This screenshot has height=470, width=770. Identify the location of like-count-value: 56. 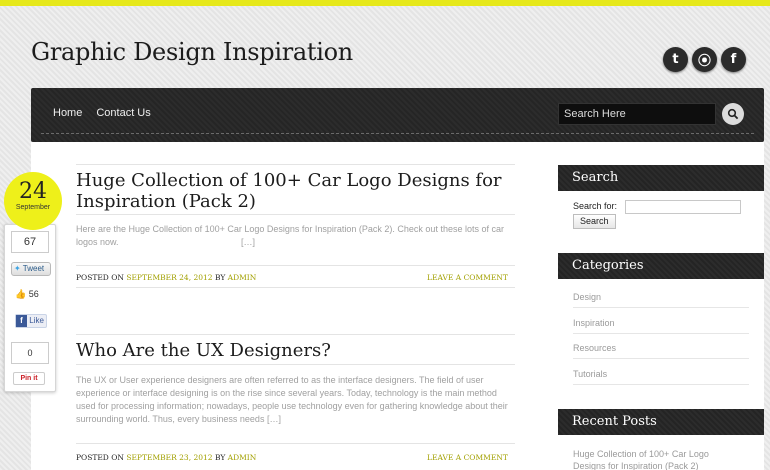
(33, 294).